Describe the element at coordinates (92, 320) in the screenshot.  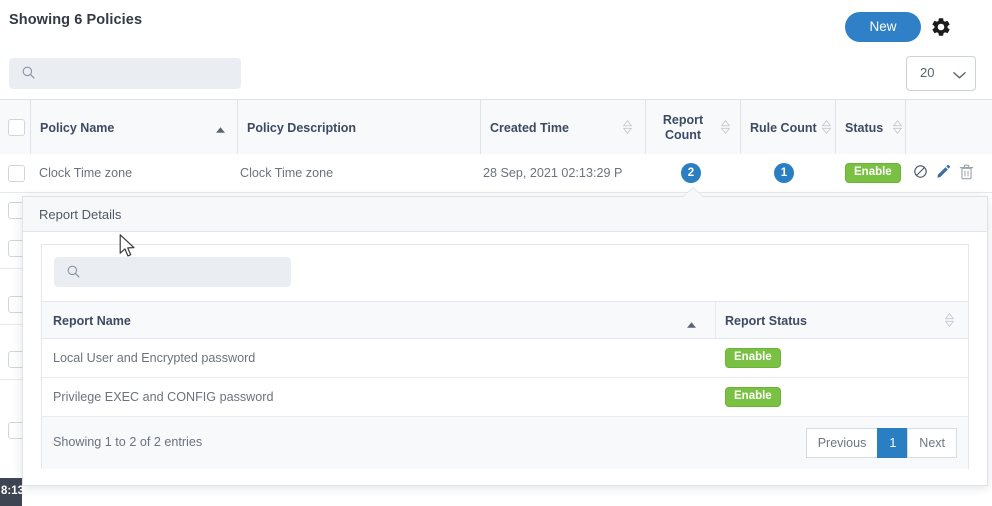
I see `column-label: Report Name` at that location.